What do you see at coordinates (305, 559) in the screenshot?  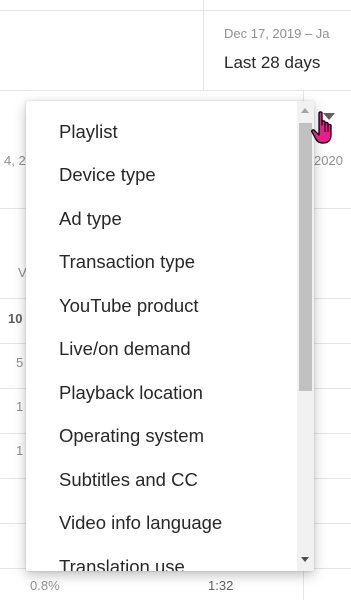 I see `scroll-down-arrow-icon` at bounding box center [305, 559].